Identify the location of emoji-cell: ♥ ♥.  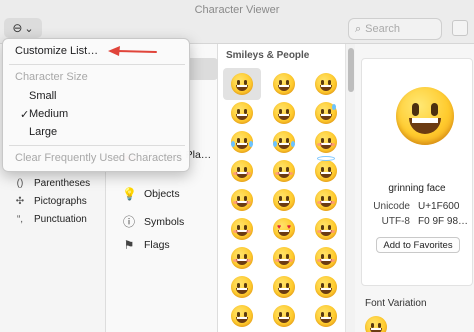
(284, 229).